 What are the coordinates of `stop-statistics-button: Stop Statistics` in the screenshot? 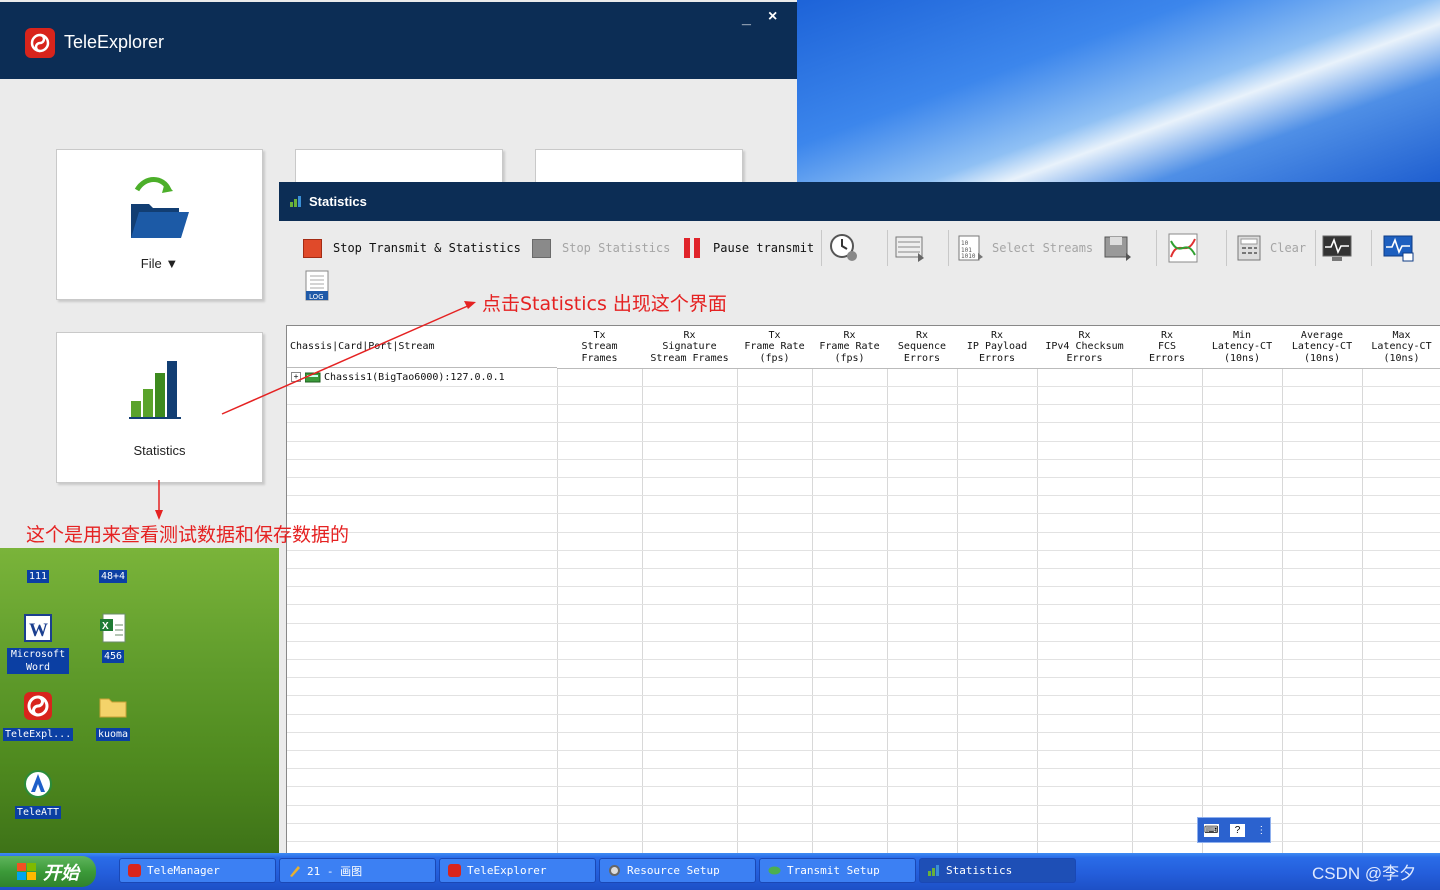 It's located at (601, 248).